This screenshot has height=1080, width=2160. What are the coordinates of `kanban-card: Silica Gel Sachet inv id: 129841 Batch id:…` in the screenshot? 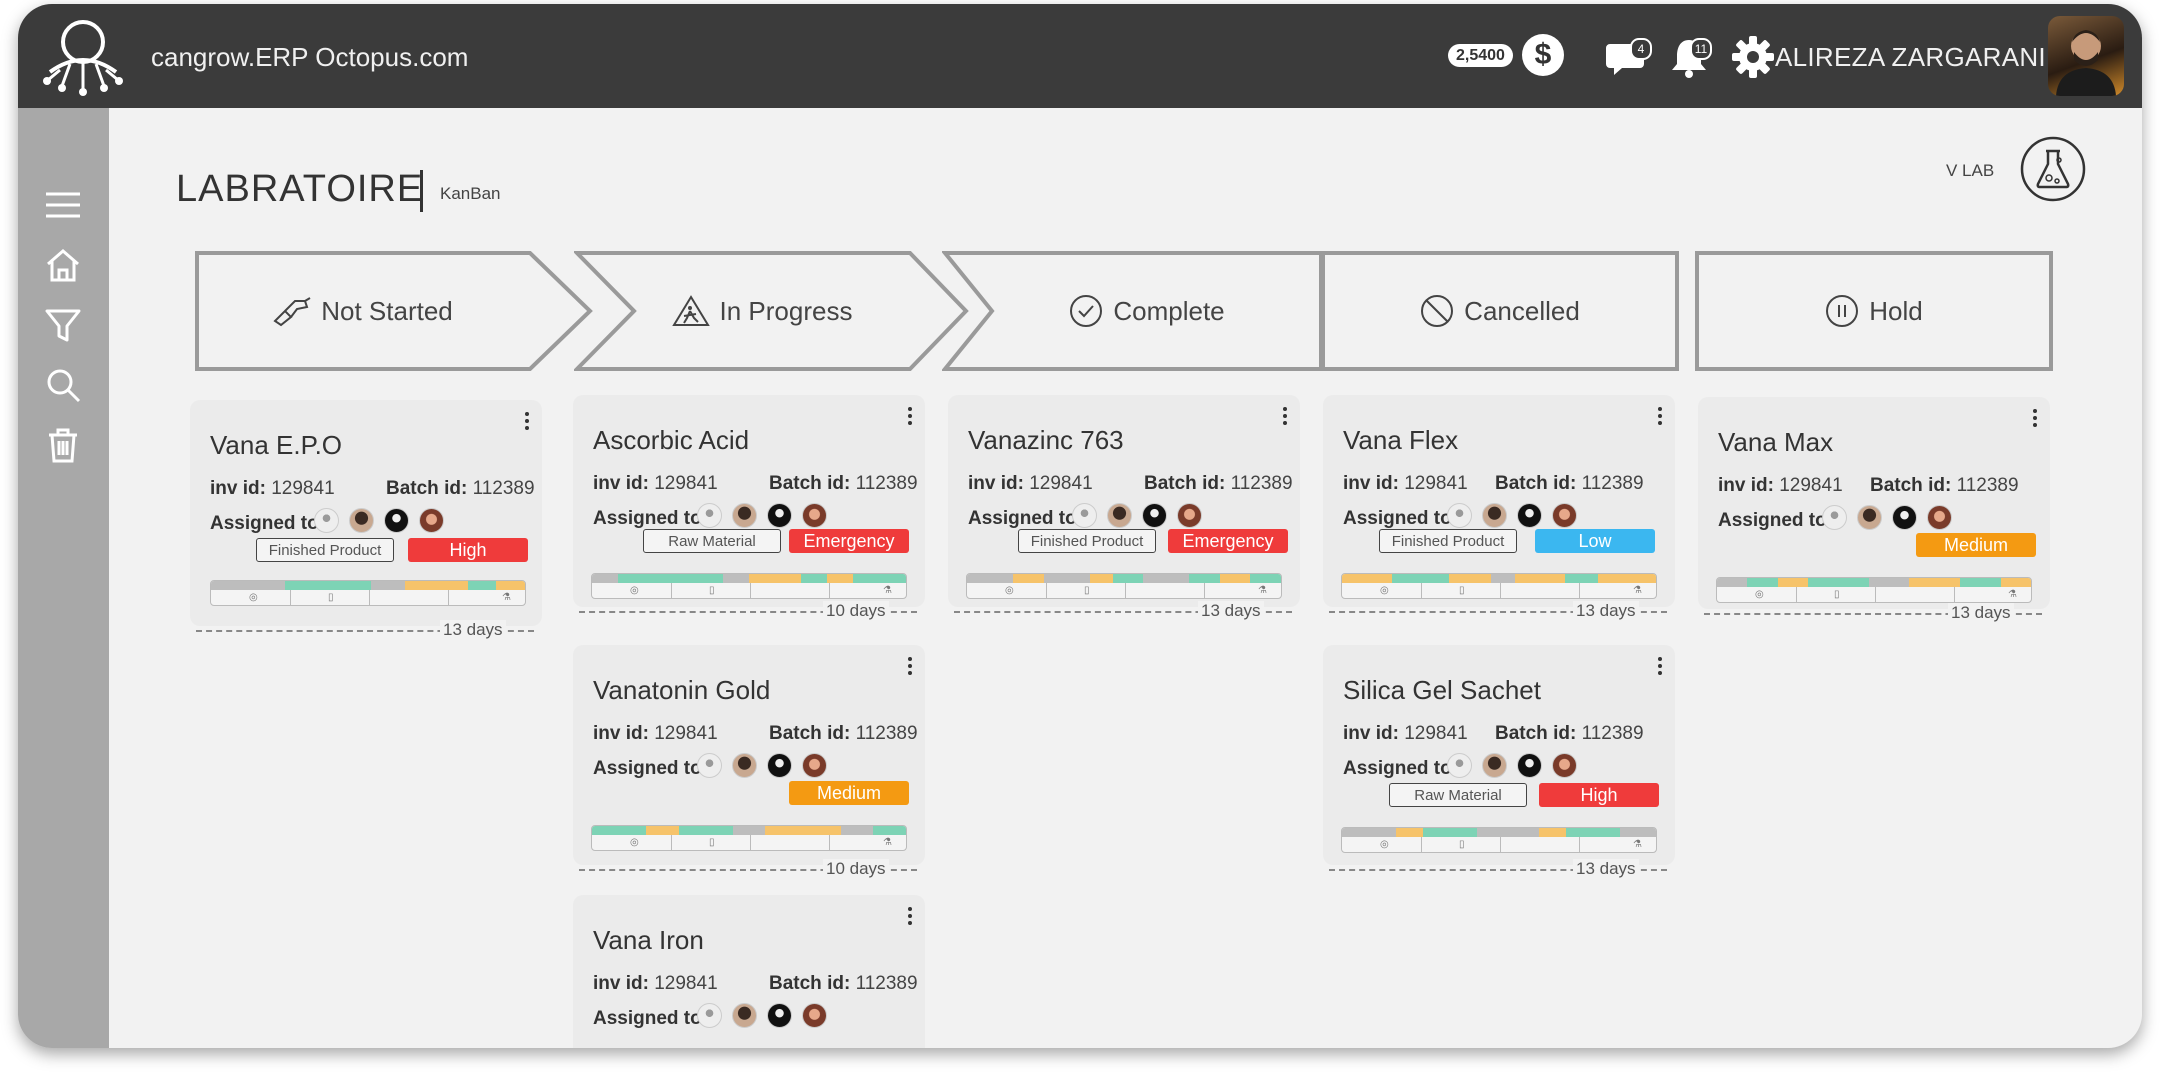 It's located at (1499, 755).